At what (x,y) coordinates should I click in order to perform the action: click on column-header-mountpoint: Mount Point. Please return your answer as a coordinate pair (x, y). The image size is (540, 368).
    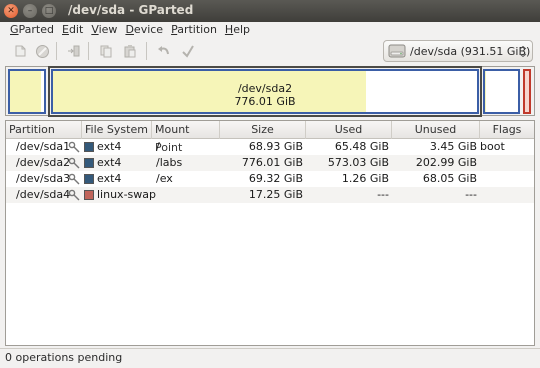
    Looking at the image, I should click on (186, 137).